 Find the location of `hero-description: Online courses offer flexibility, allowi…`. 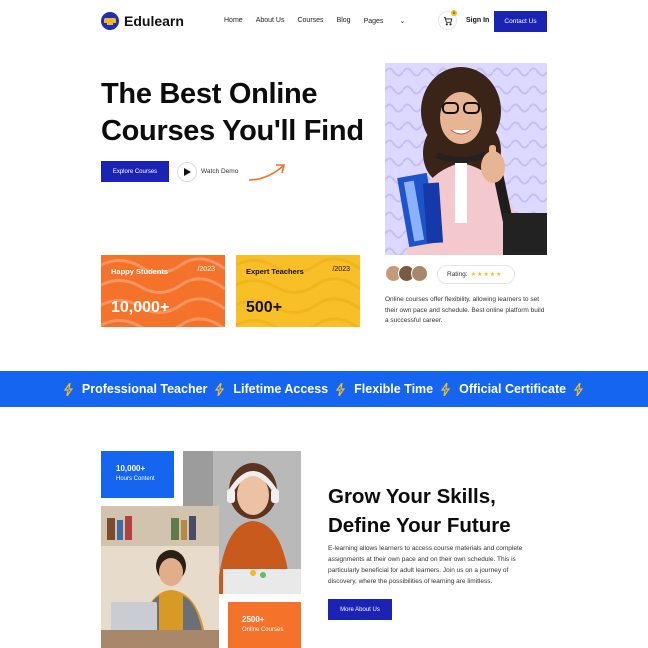

hero-description: Online courses offer flexibility, allowi… is located at coordinates (465, 310).